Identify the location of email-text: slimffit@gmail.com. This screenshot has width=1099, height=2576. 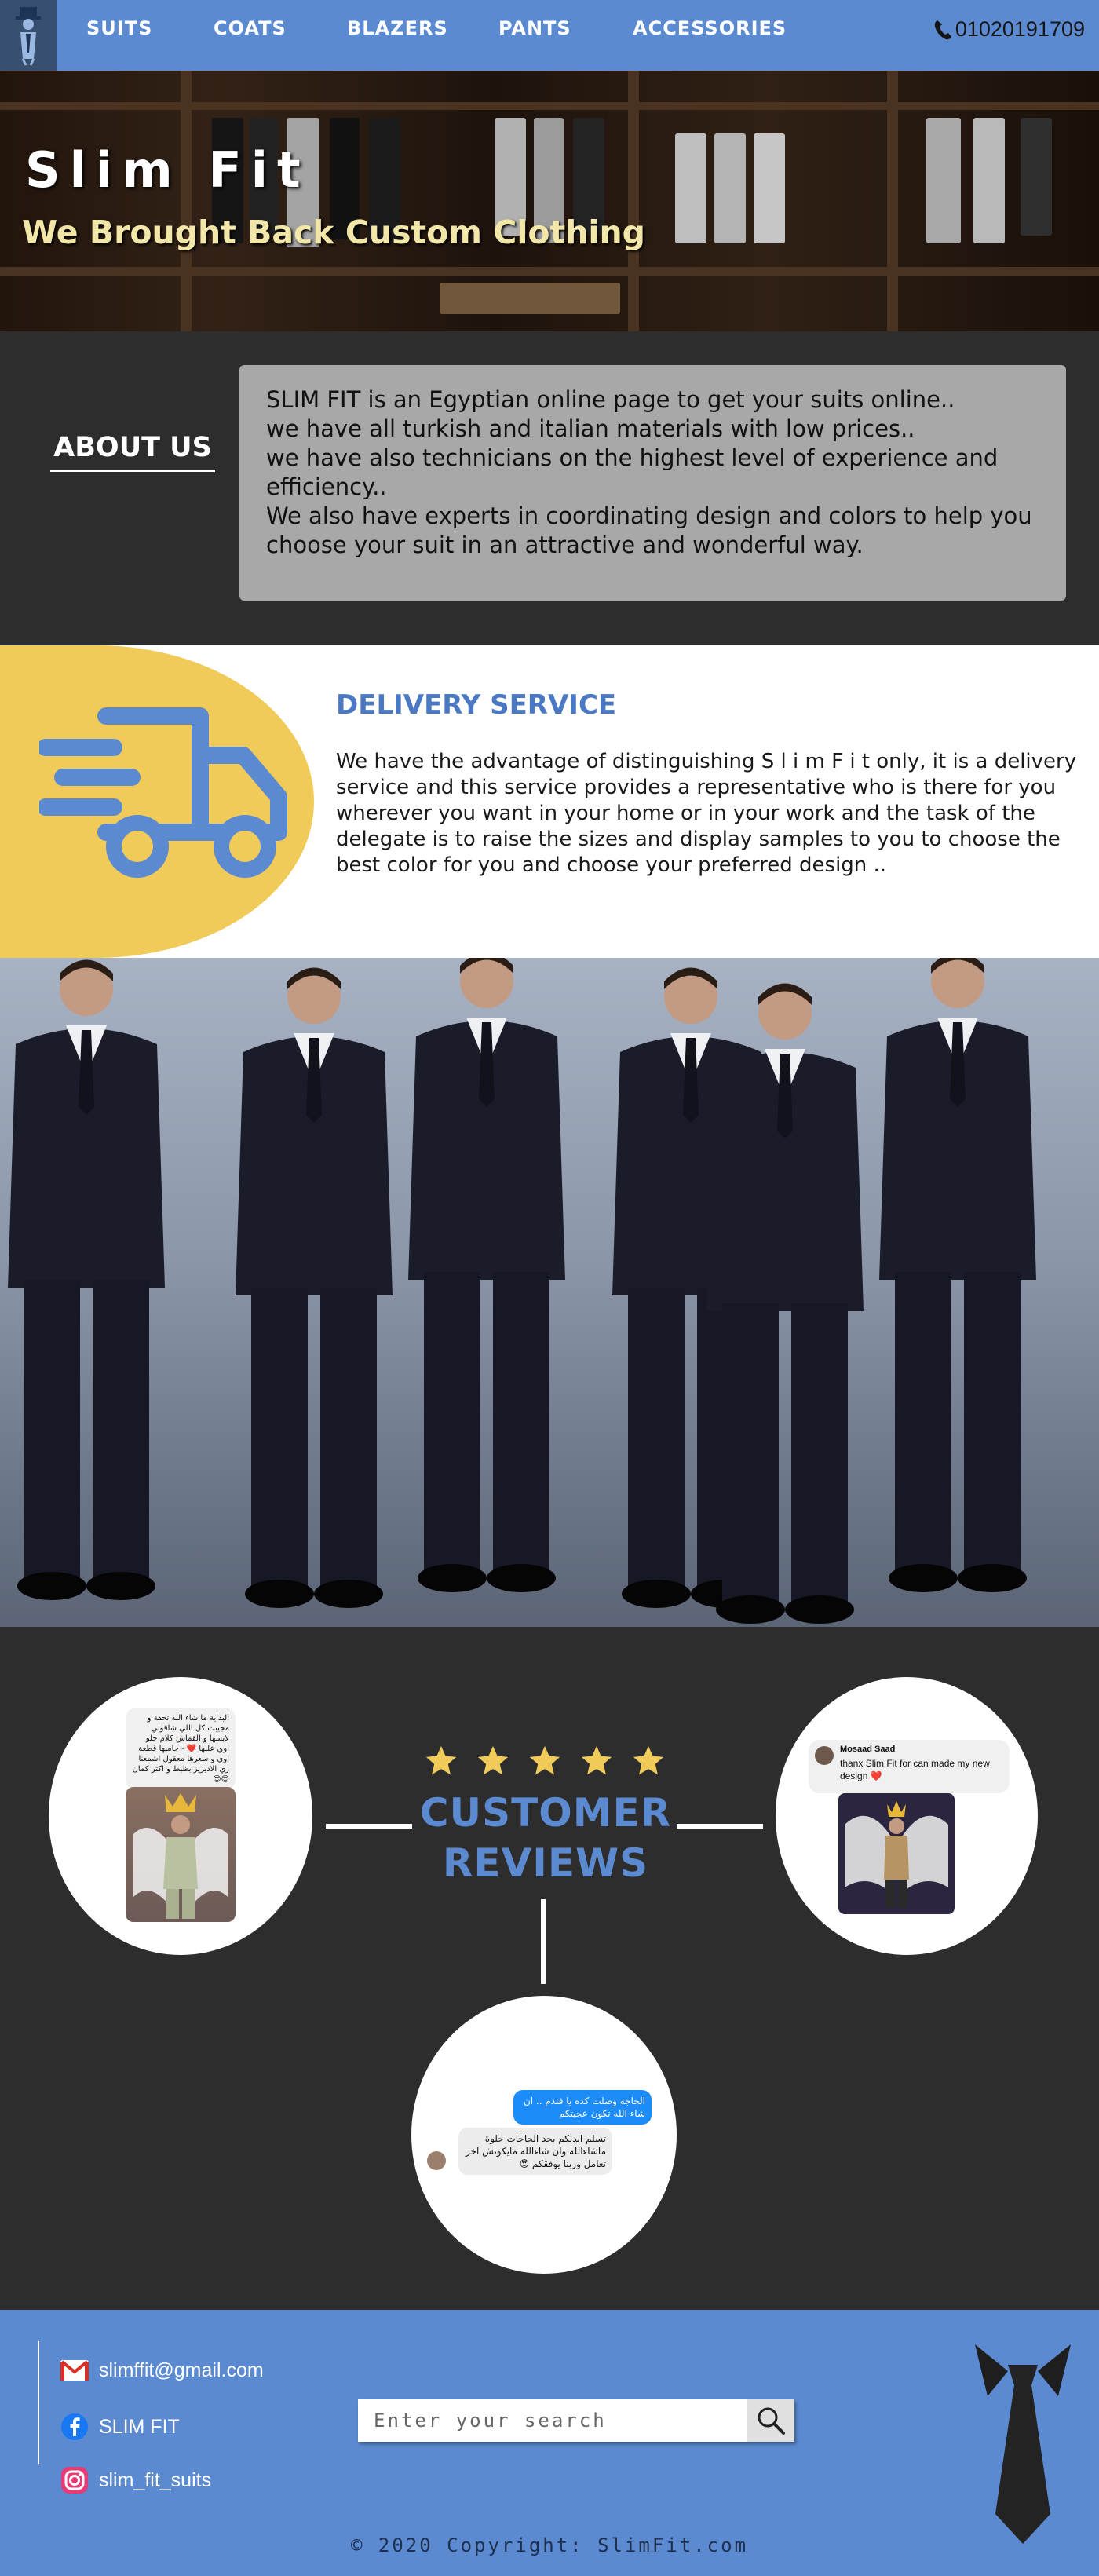
(181, 2370).